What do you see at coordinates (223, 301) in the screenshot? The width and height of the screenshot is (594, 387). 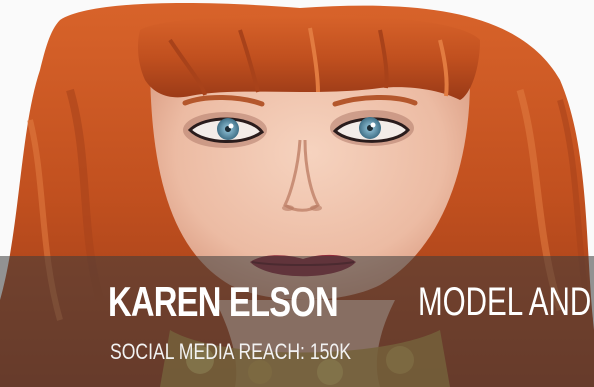 I see `profile-name: KAREN ELSON` at bounding box center [223, 301].